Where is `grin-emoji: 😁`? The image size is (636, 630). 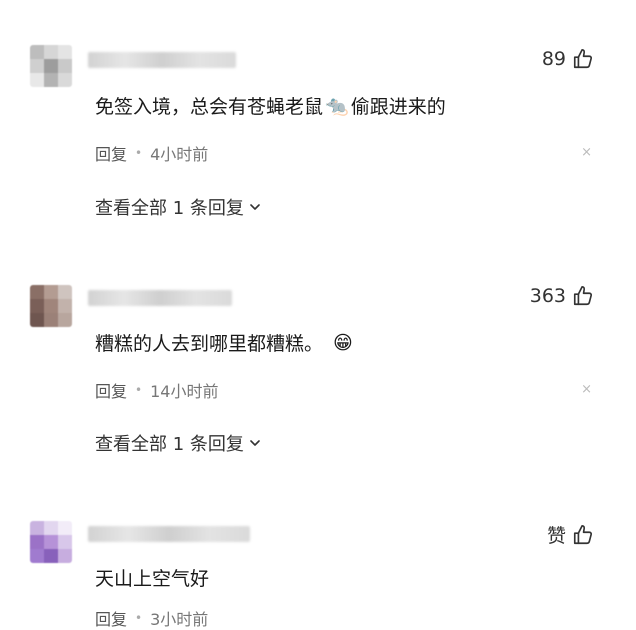 grin-emoji: 😁 is located at coordinates (343, 342).